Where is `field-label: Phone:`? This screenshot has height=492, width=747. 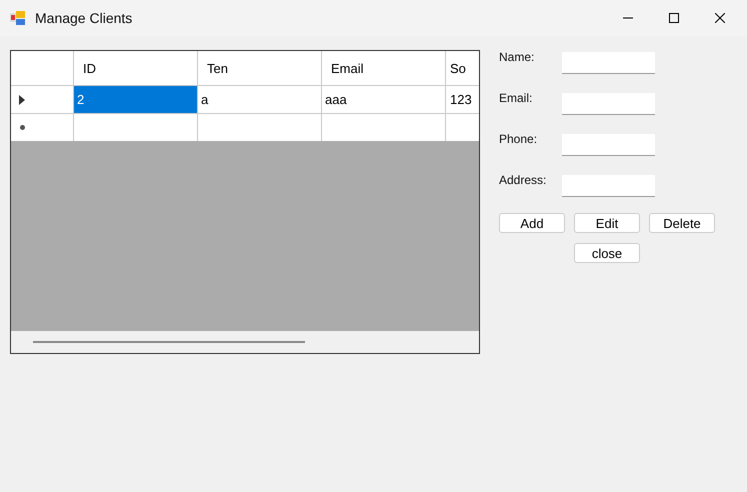 field-label: Phone: is located at coordinates (518, 139).